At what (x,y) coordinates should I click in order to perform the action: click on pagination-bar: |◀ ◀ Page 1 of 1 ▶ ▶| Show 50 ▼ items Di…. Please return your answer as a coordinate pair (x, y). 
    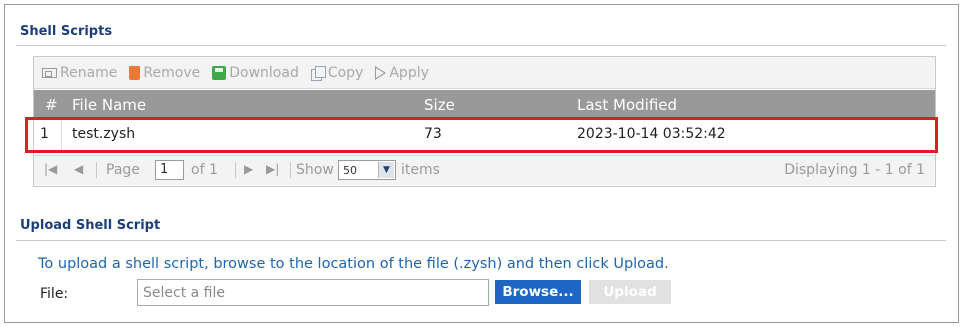
    Looking at the image, I should click on (484, 170).